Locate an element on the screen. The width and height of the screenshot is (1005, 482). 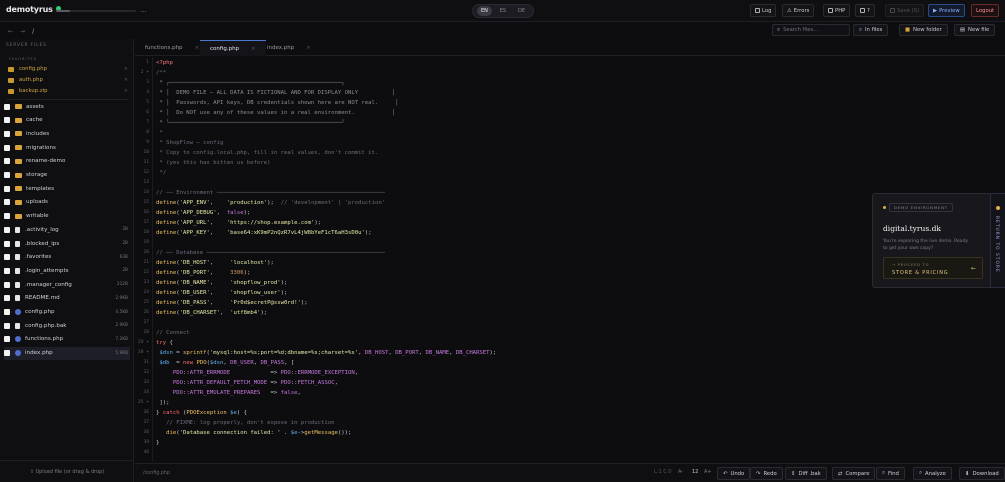
find-button: ⌕ Find is located at coordinates (890, 473).